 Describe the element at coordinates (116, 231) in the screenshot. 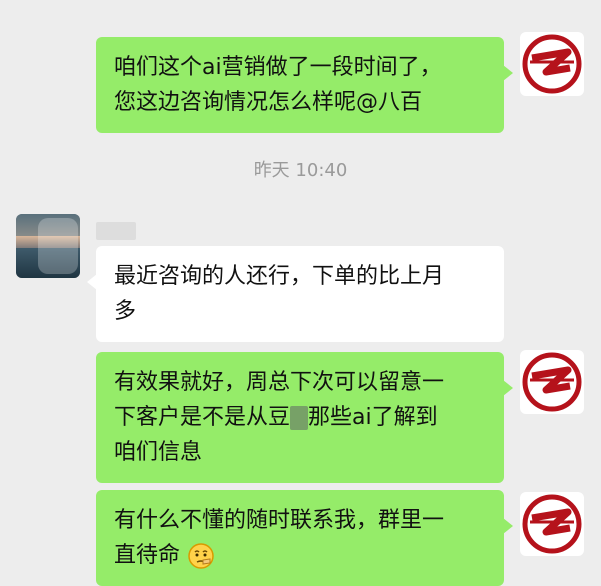

I see `sender-name-redacted` at that location.